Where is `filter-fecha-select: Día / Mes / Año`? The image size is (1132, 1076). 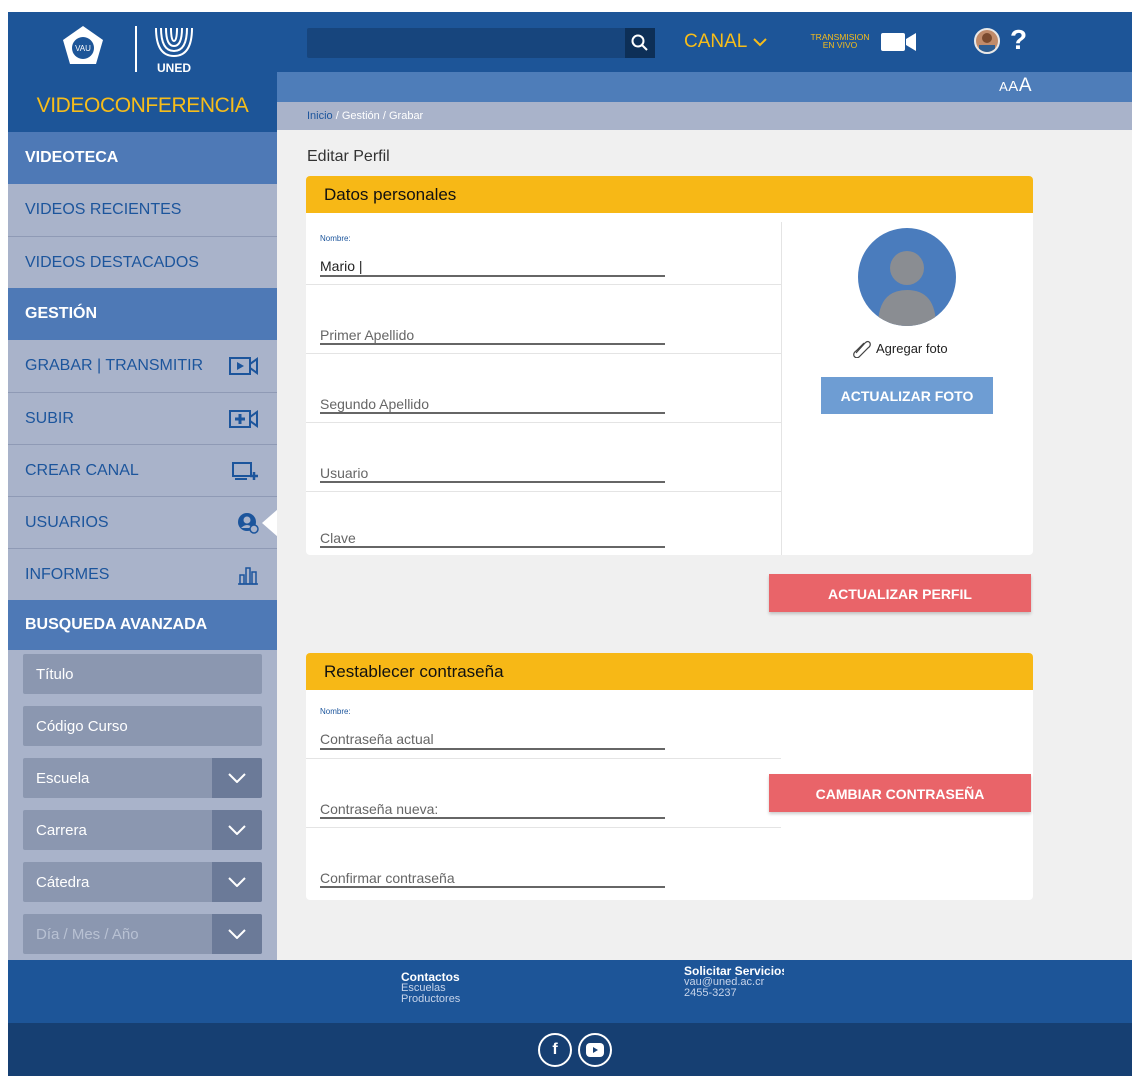
filter-fecha-select: Día / Mes / Año is located at coordinates (142, 934).